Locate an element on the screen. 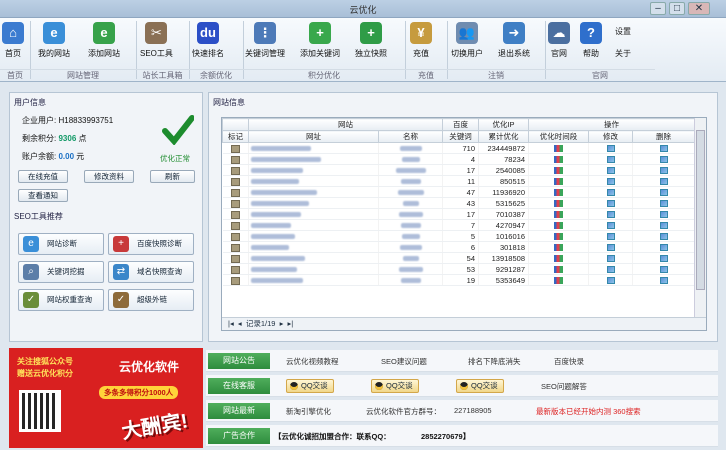 The height and width of the screenshot is (450, 726). table-row: 53 9291287 is located at coordinates (459, 269).